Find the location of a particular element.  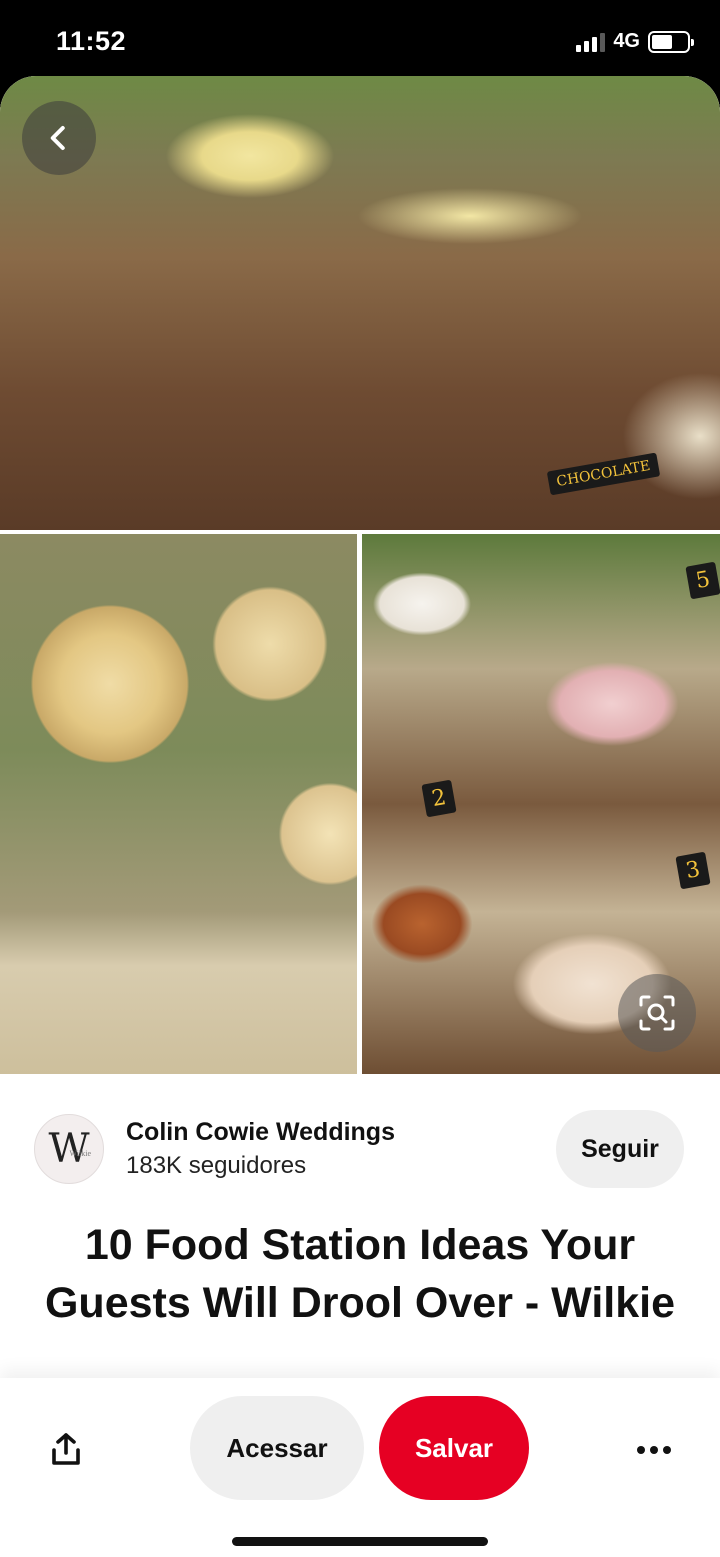

photo-label: 3 is located at coordinates (693, 870).